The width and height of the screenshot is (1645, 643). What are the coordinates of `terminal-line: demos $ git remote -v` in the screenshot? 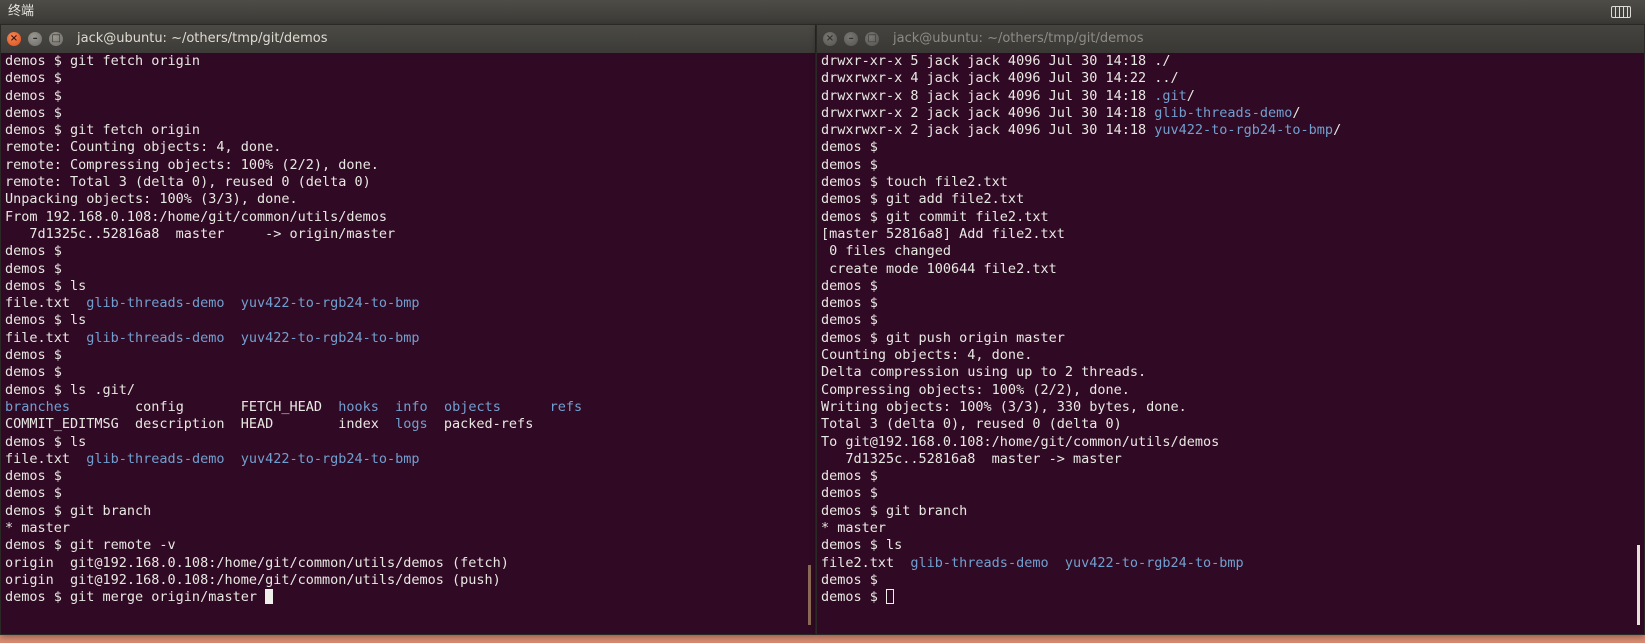 It's located at (410, 545).